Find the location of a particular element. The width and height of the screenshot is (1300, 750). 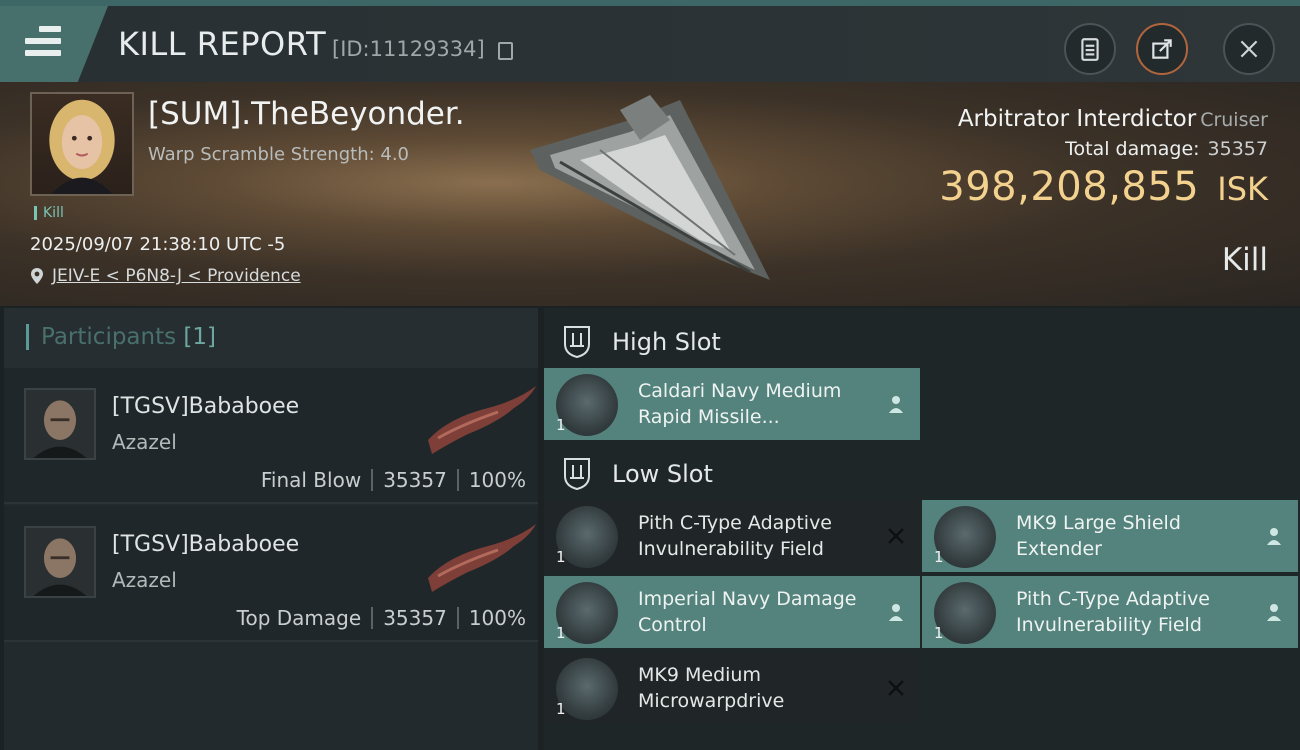

low-slot-header: Low Slot is located at coordinates (922, 472).